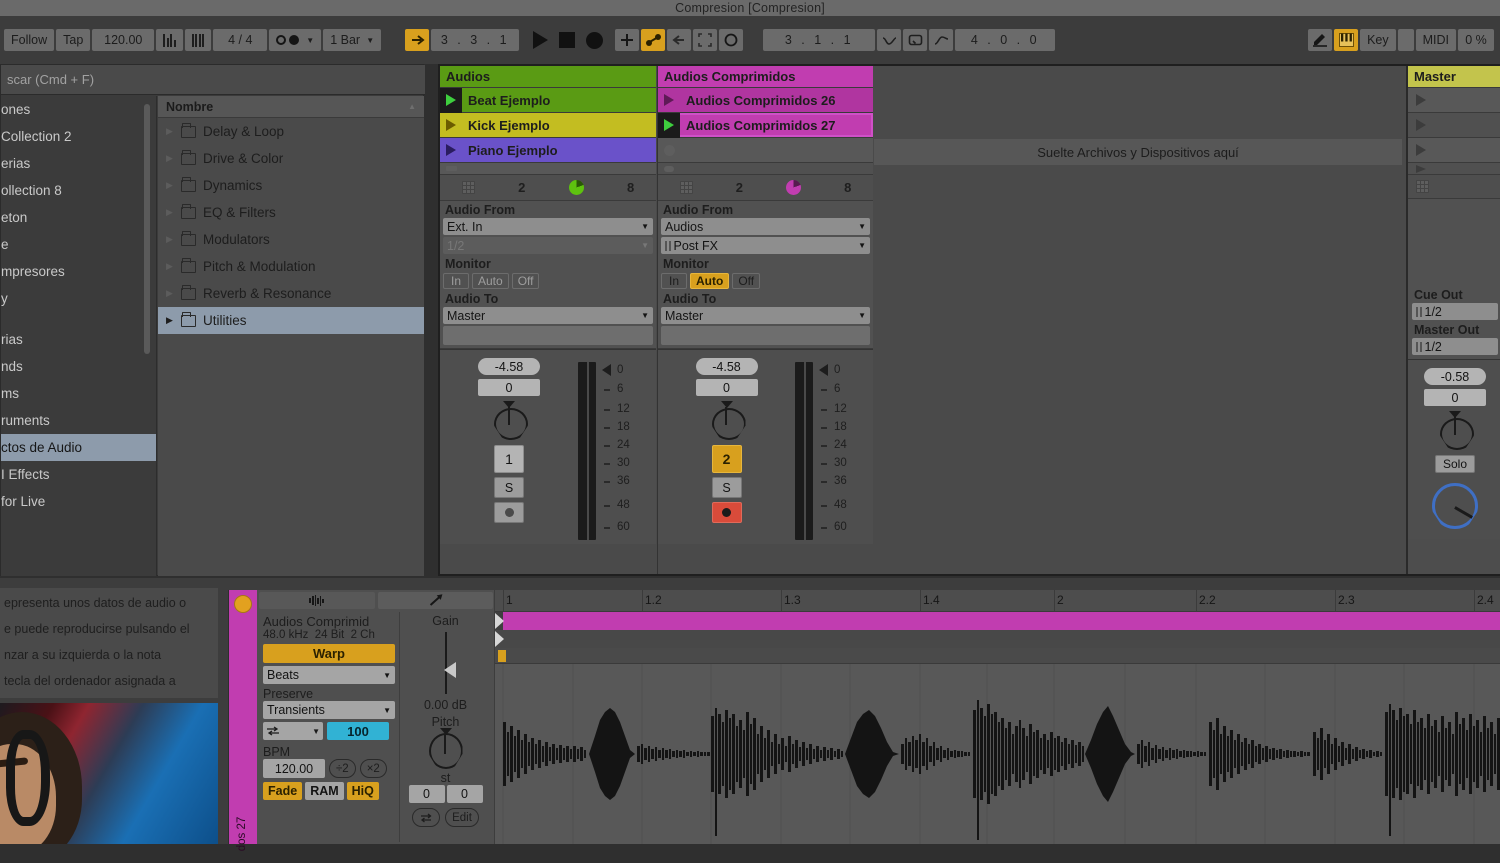  Describe the element at coordinates (548, 125) in the screenshot. I see `clip-slot-kick-ejemplo: Kick Ejemplo` at that location.